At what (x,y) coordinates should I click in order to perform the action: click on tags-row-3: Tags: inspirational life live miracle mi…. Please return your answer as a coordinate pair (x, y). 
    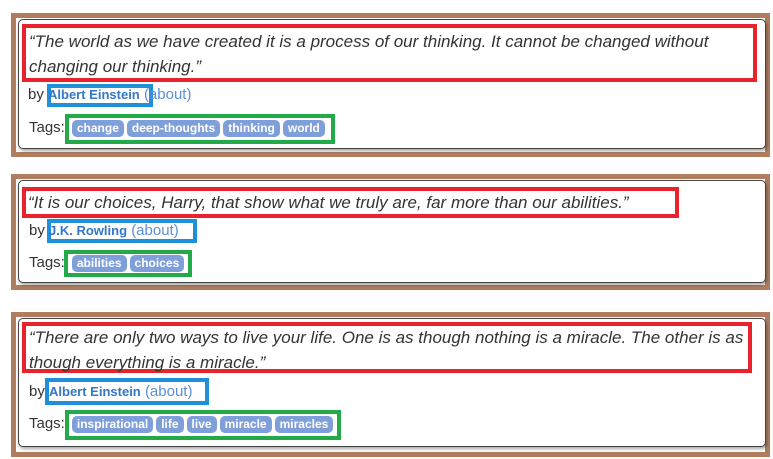
    Looking at the image, I should click on (182, 424).